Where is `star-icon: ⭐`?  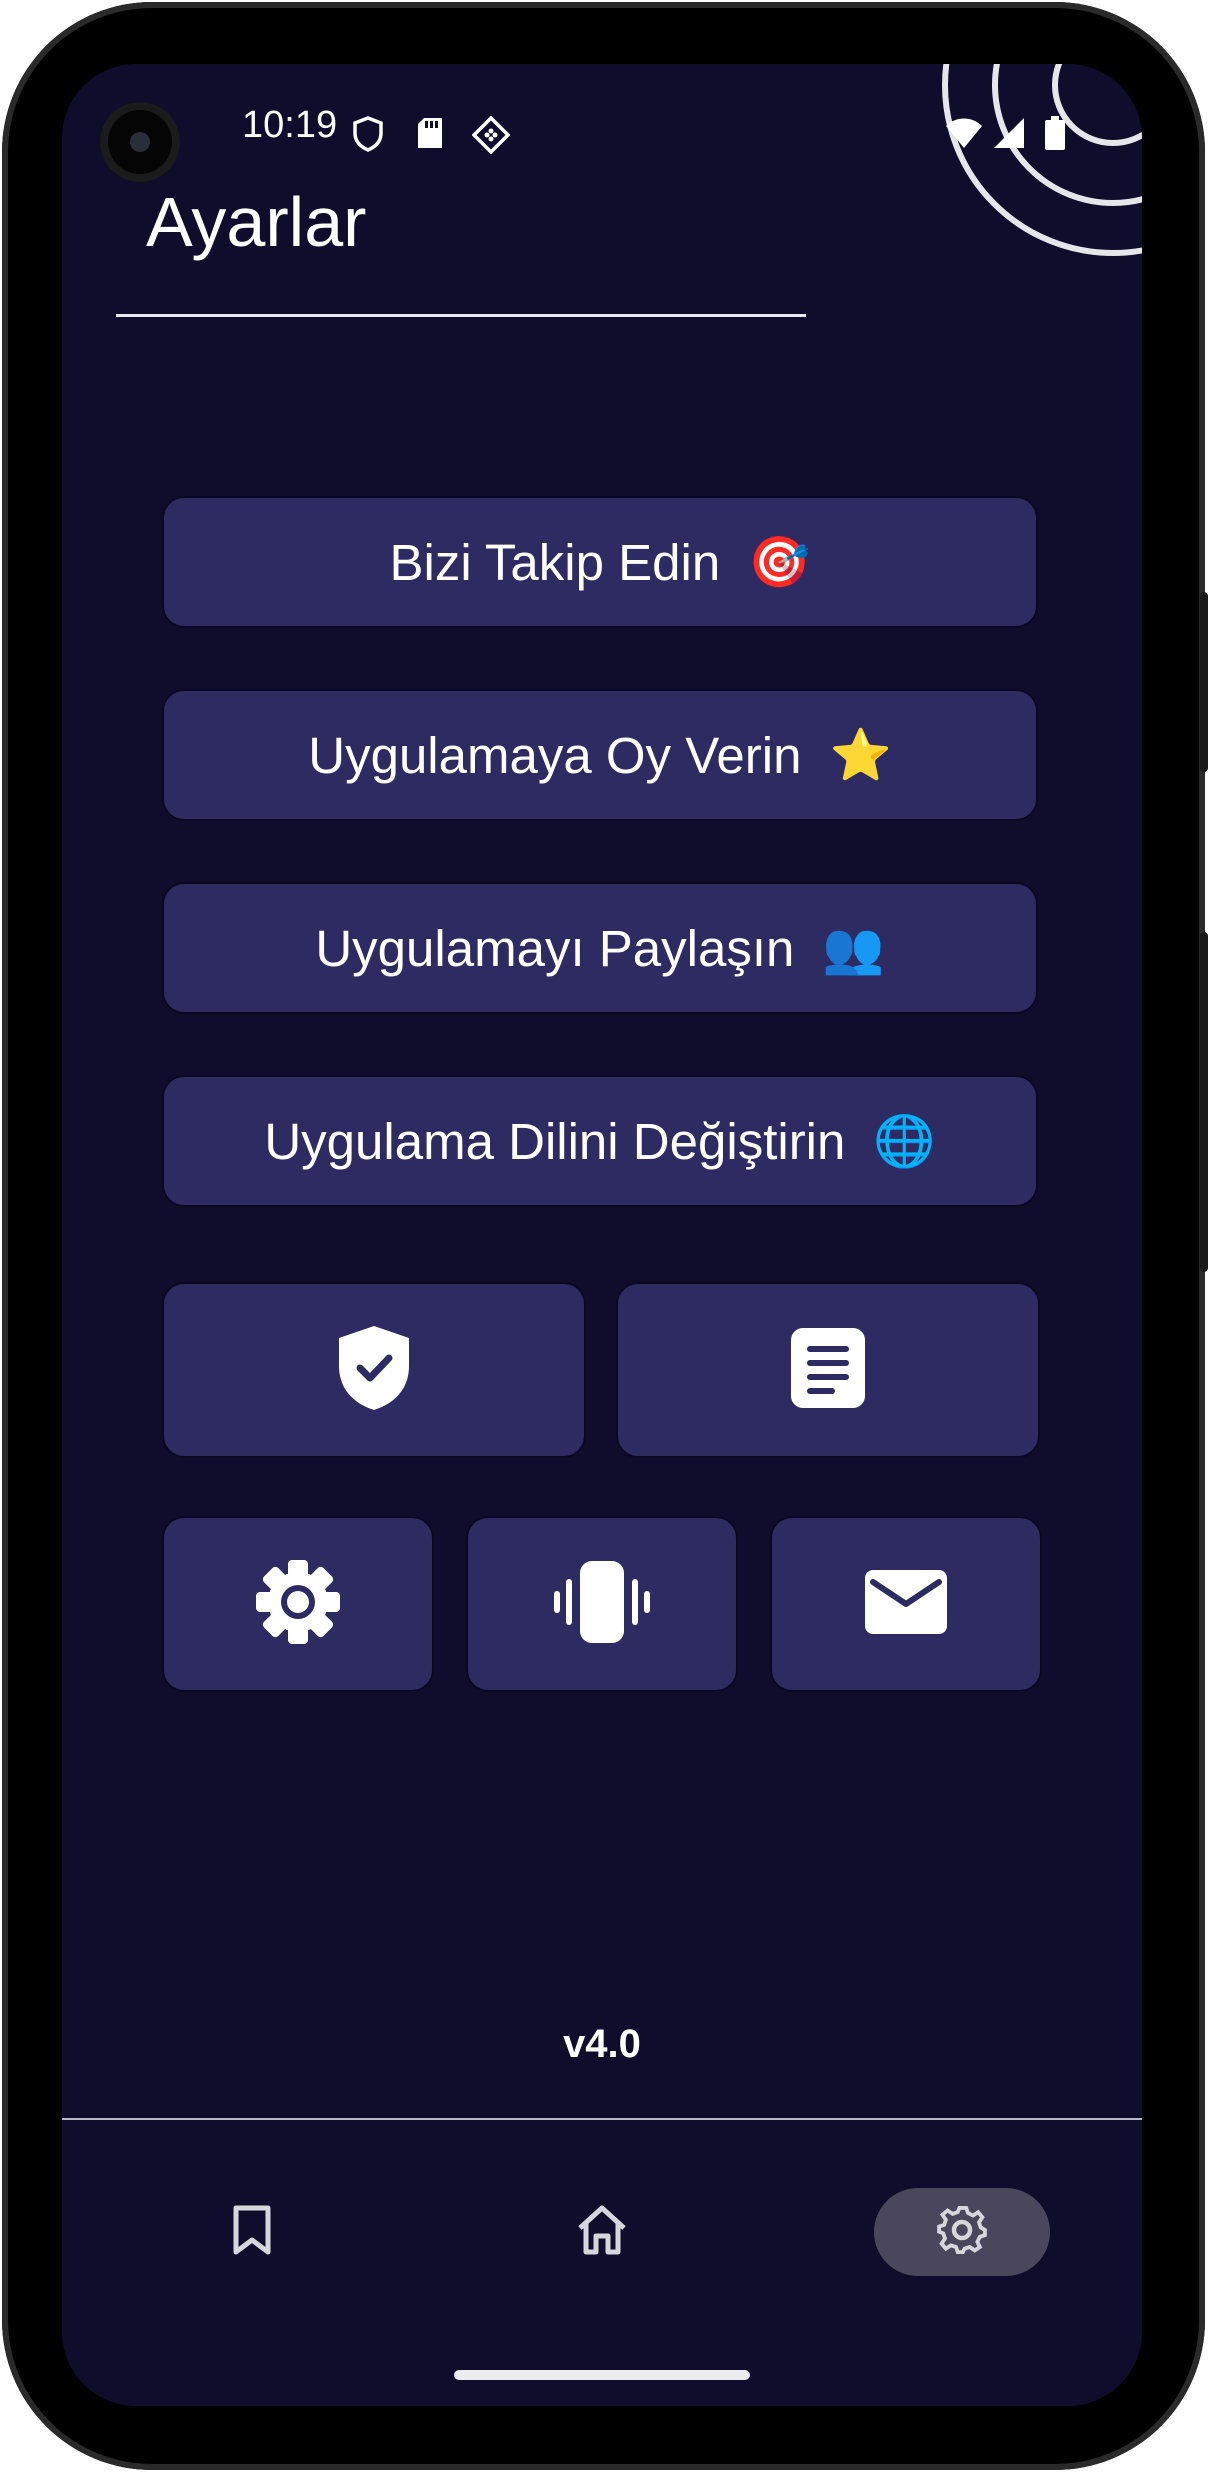
star-icon: ⭐ is located at coordinates (860, 755).